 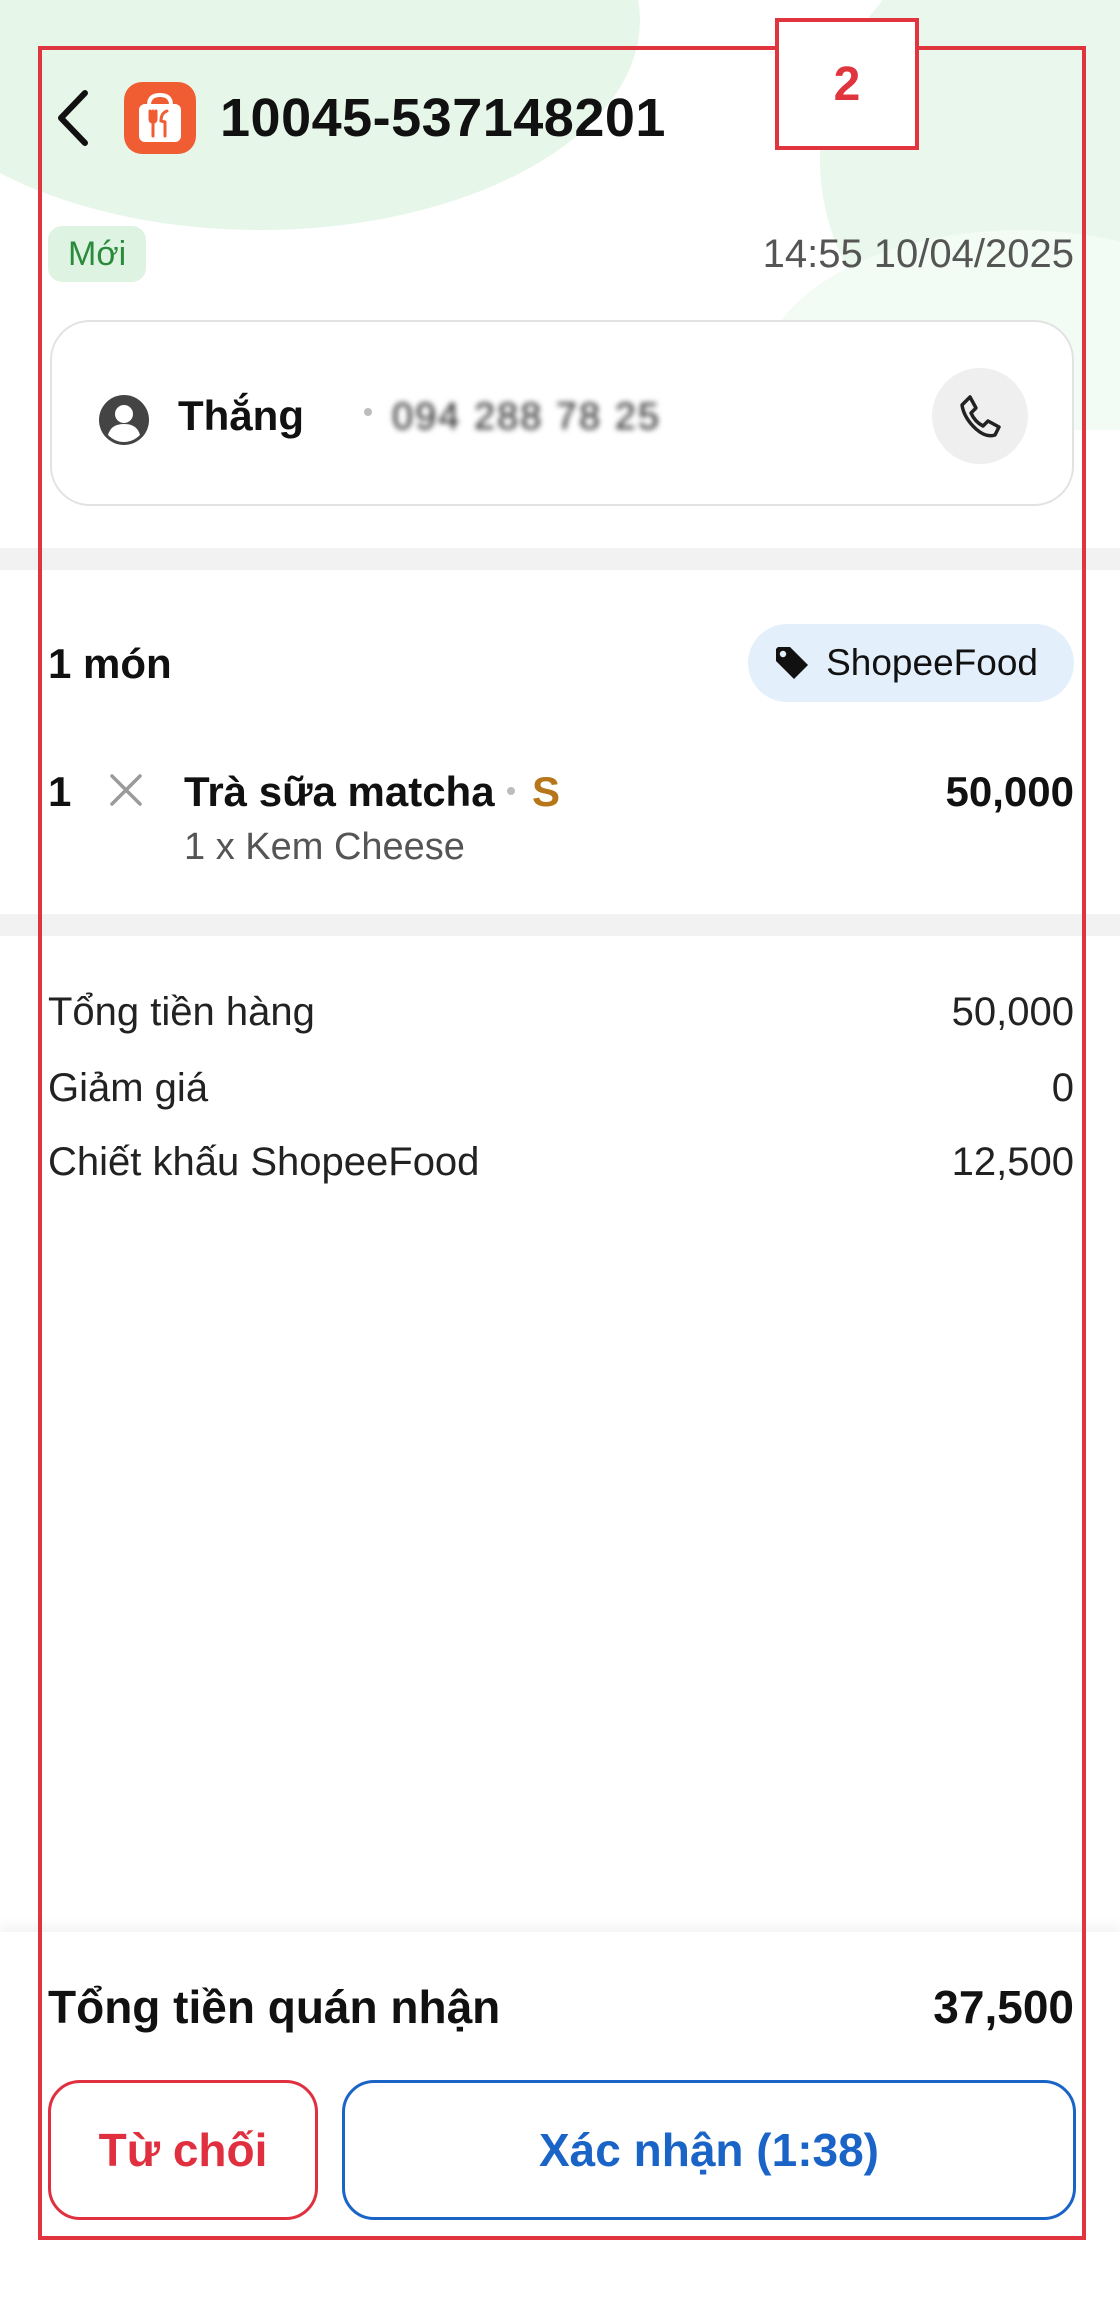 What do you see at coordinates (183, 2150) in the screenshot?
I see `reject-button: Từ chối` at bounding box center [183, 2150].